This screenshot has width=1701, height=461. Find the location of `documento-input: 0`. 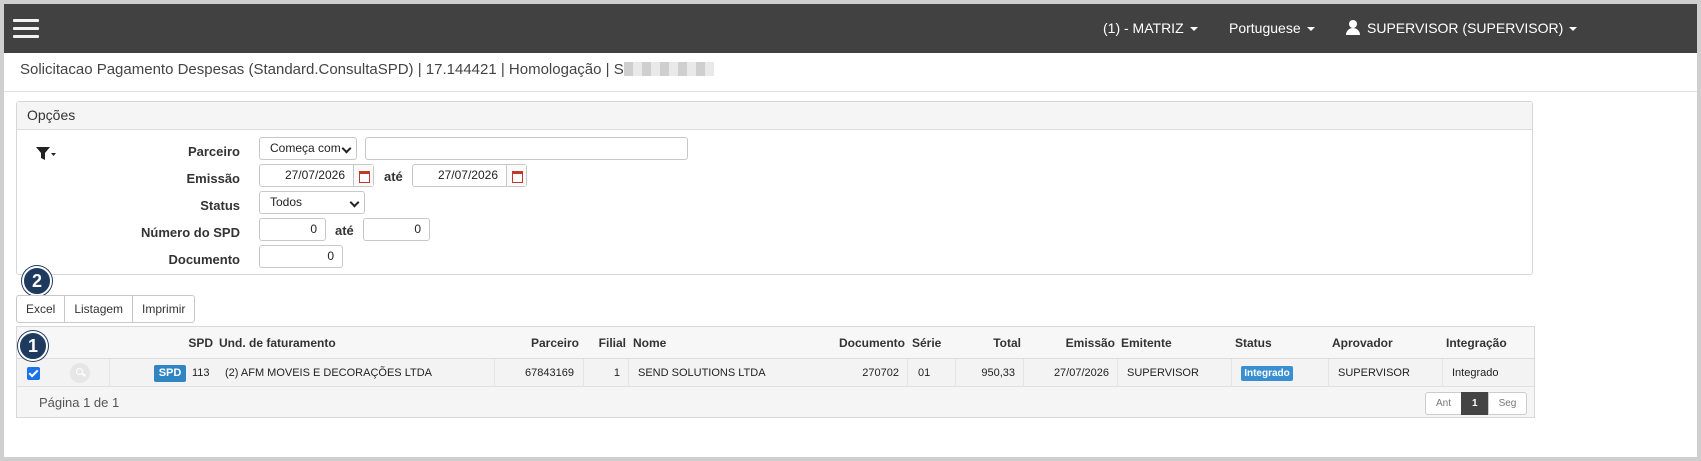

documento-input: 0 is located at coordinates (301, 256).